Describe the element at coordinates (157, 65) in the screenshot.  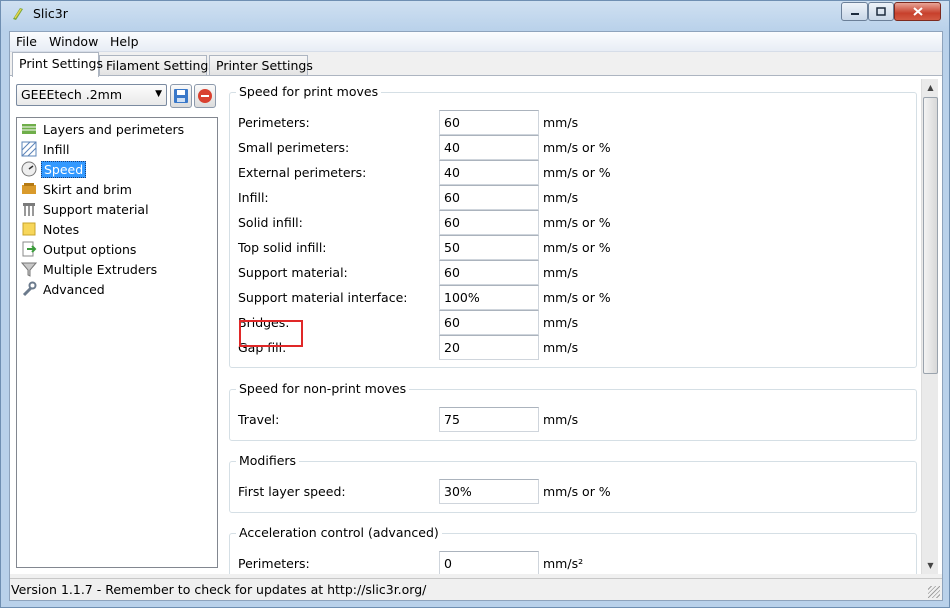
I see `tab-filament-settings: Filament Settings` at that location.